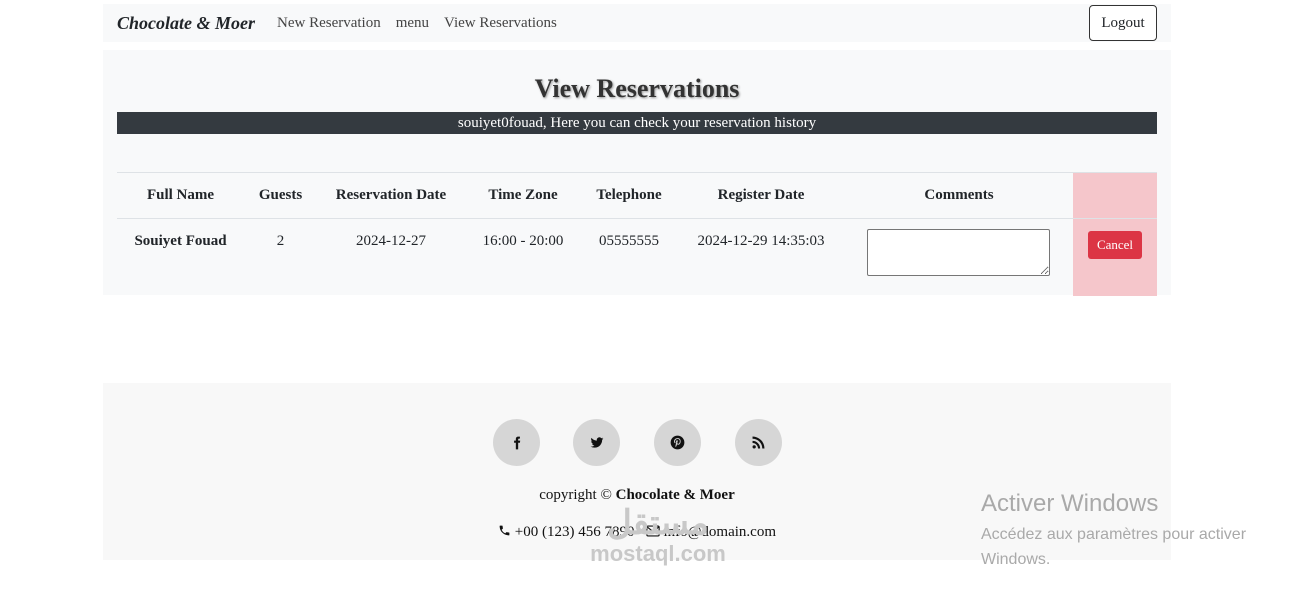  What do you see at coordinates (677, 442) in the screenshot?
I see `pinterest-icon` at bounding box center [677, 442].